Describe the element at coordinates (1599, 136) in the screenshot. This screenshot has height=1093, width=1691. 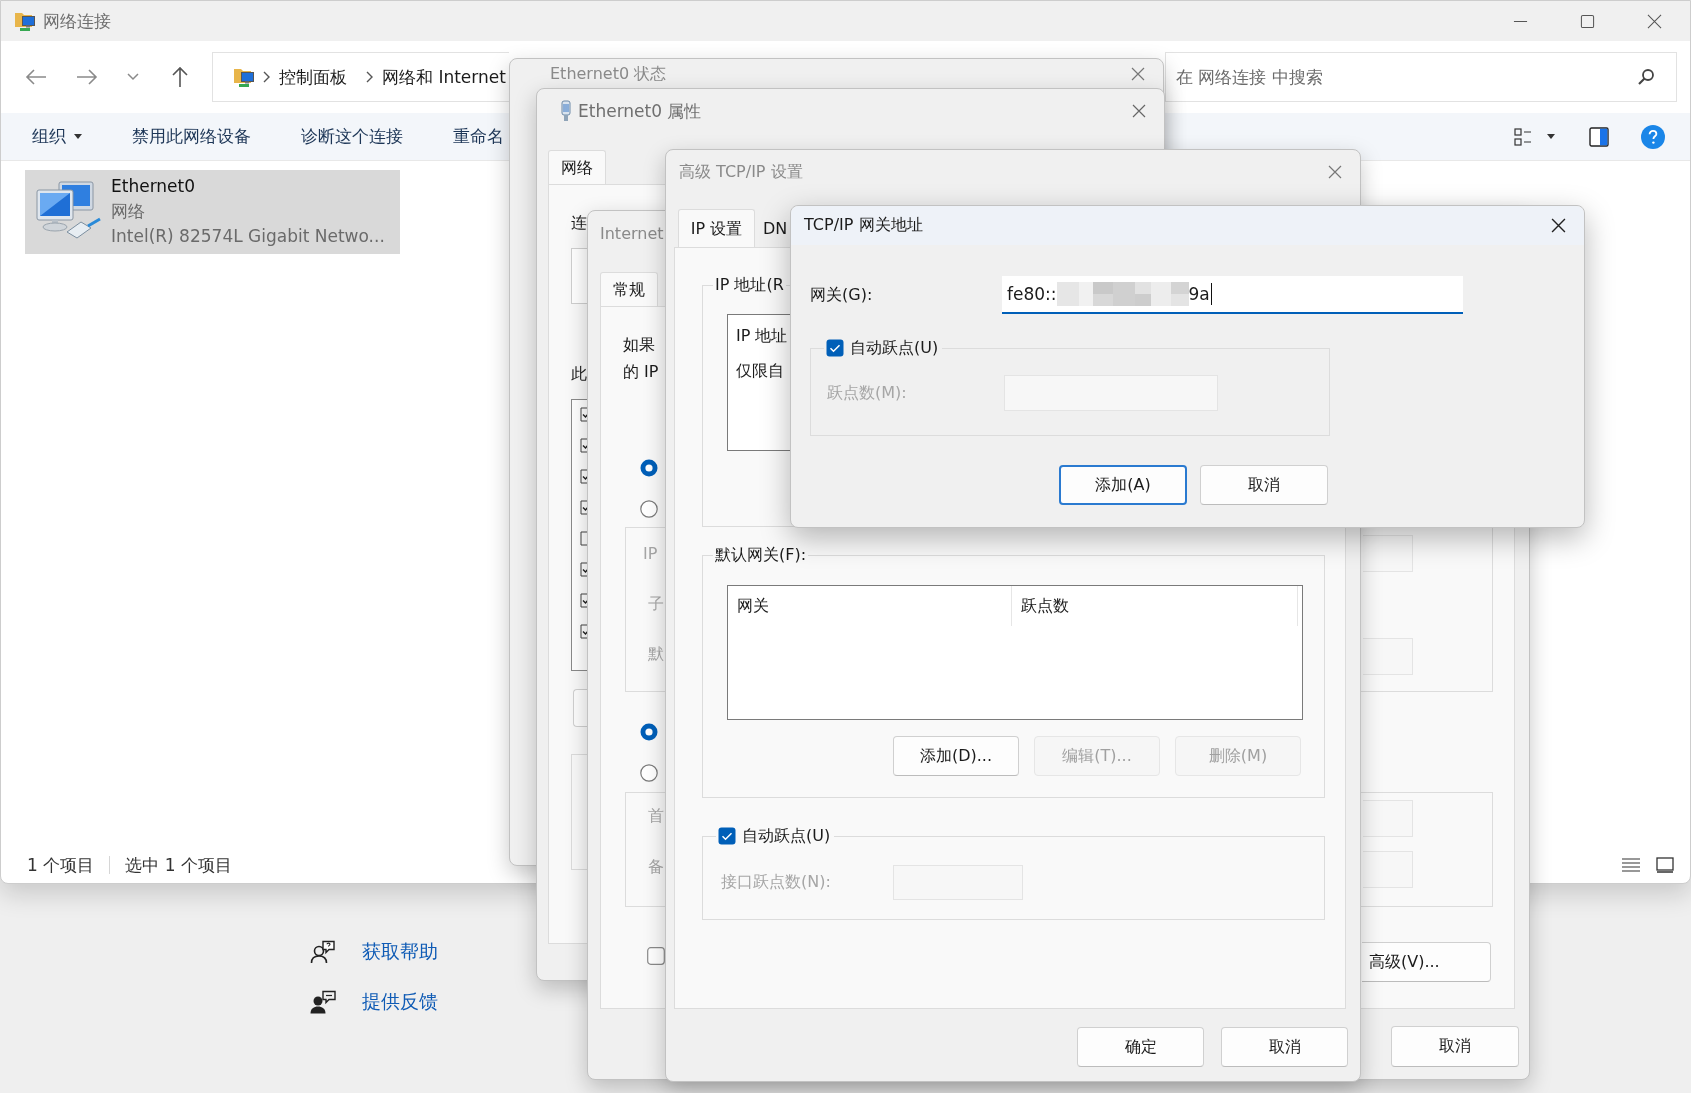
I see `preview-pane-icon` at that location.